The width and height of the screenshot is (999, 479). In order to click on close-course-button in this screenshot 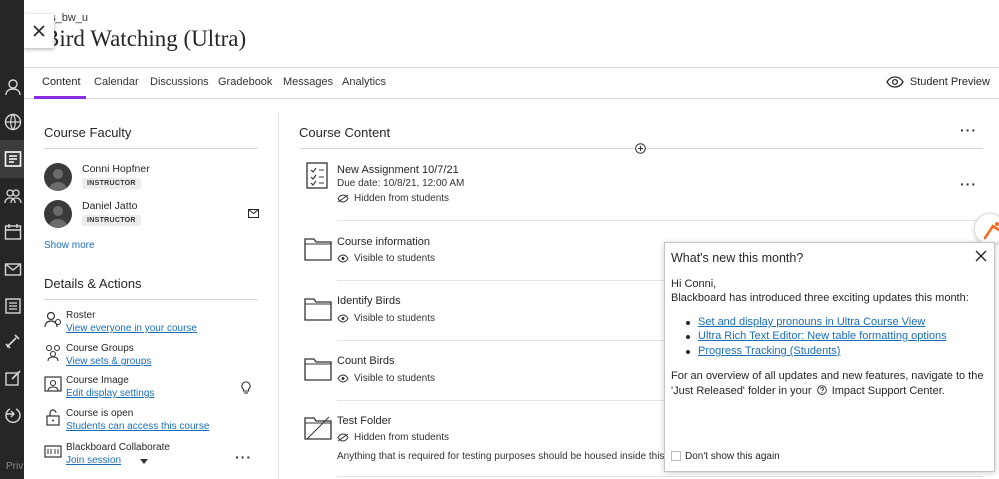, I will do `click(39, 31)`.